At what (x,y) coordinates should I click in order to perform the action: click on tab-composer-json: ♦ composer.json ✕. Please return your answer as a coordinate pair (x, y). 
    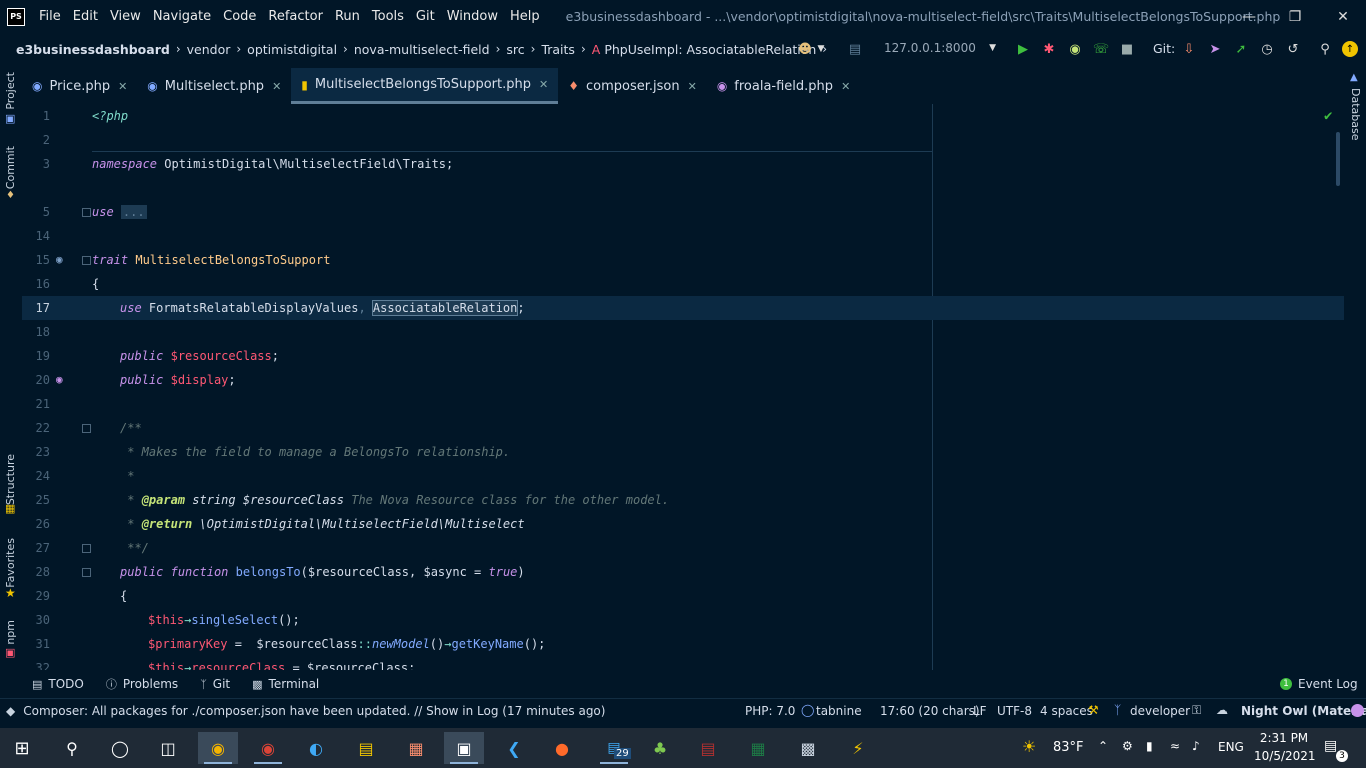
    Looking at the image, I should click on (632, 86).